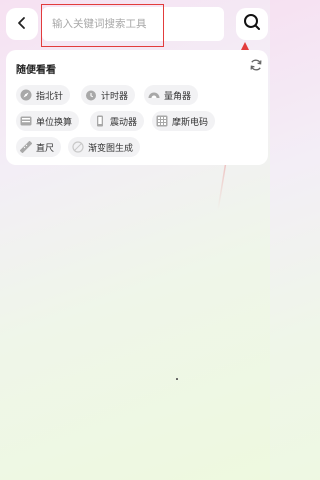 This screenshot has height=480, width=320. What do you see at coordinates (91, 95) in the screenshot?
I see `timer-icon` at bounding box center [91, 95].